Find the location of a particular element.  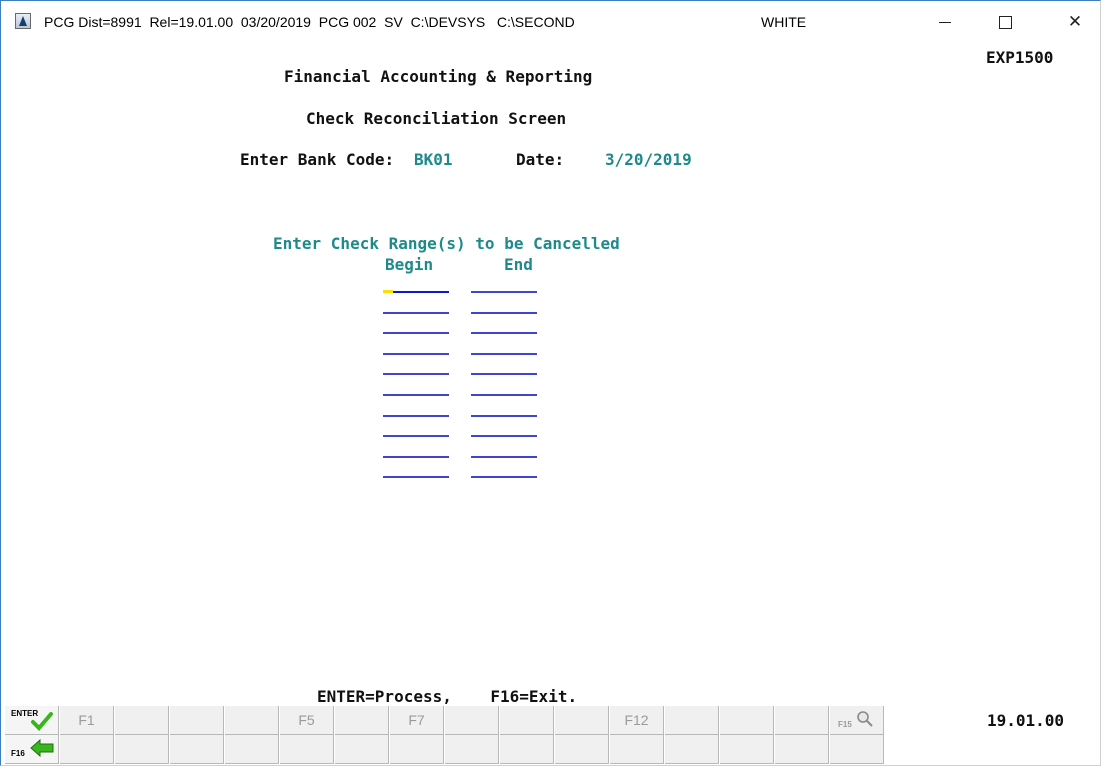

bank-code-label: Enter Bank Code: is located at coordinates (317, 159).